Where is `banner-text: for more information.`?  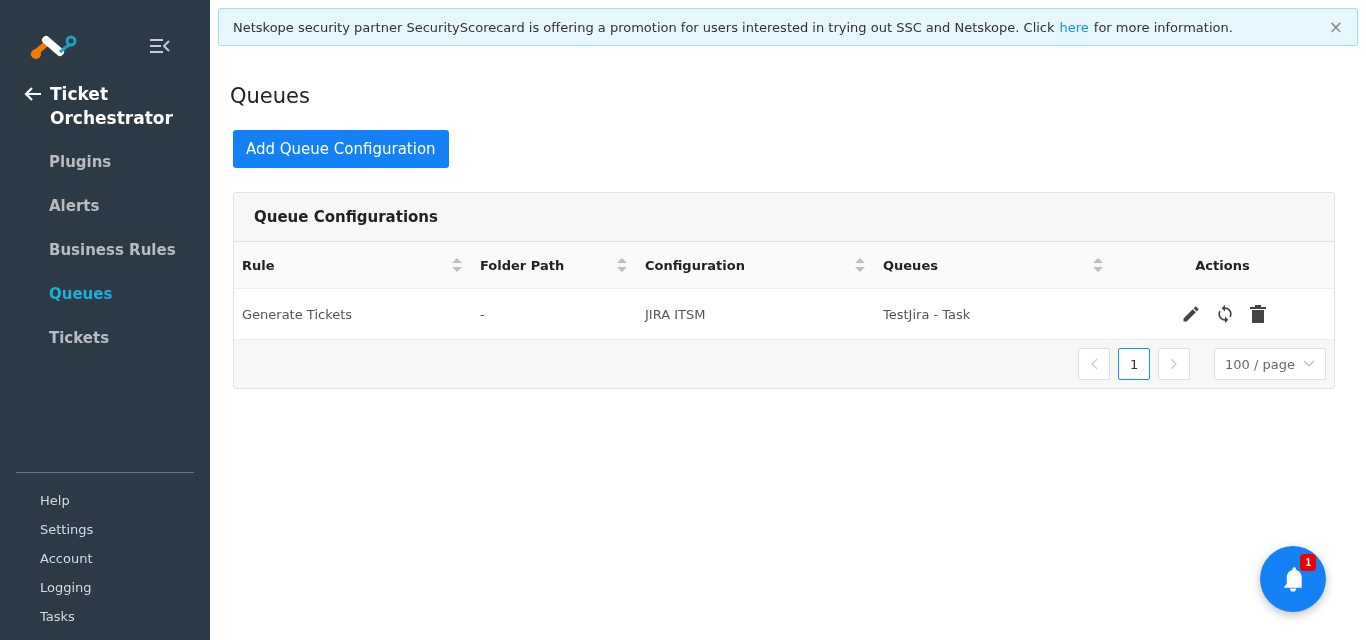 banner-text: for more information. is located at coordinates (1163, 27).